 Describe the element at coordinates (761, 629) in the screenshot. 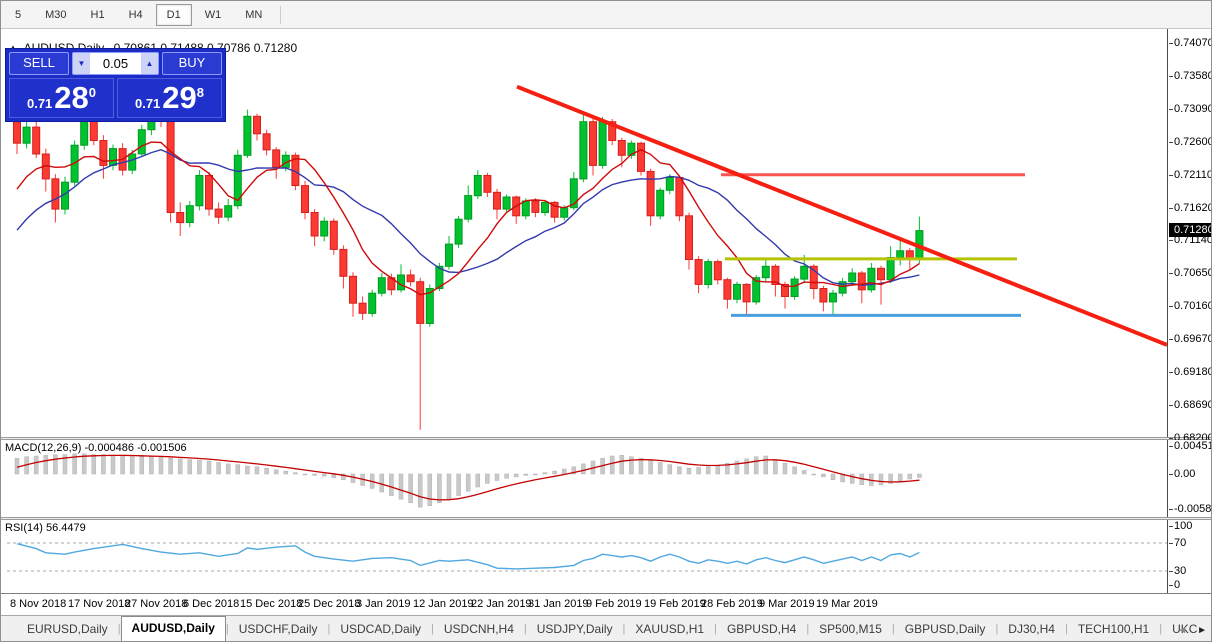

I see `tab-gbpusd-h4: GBPUSD,H4` at that location.